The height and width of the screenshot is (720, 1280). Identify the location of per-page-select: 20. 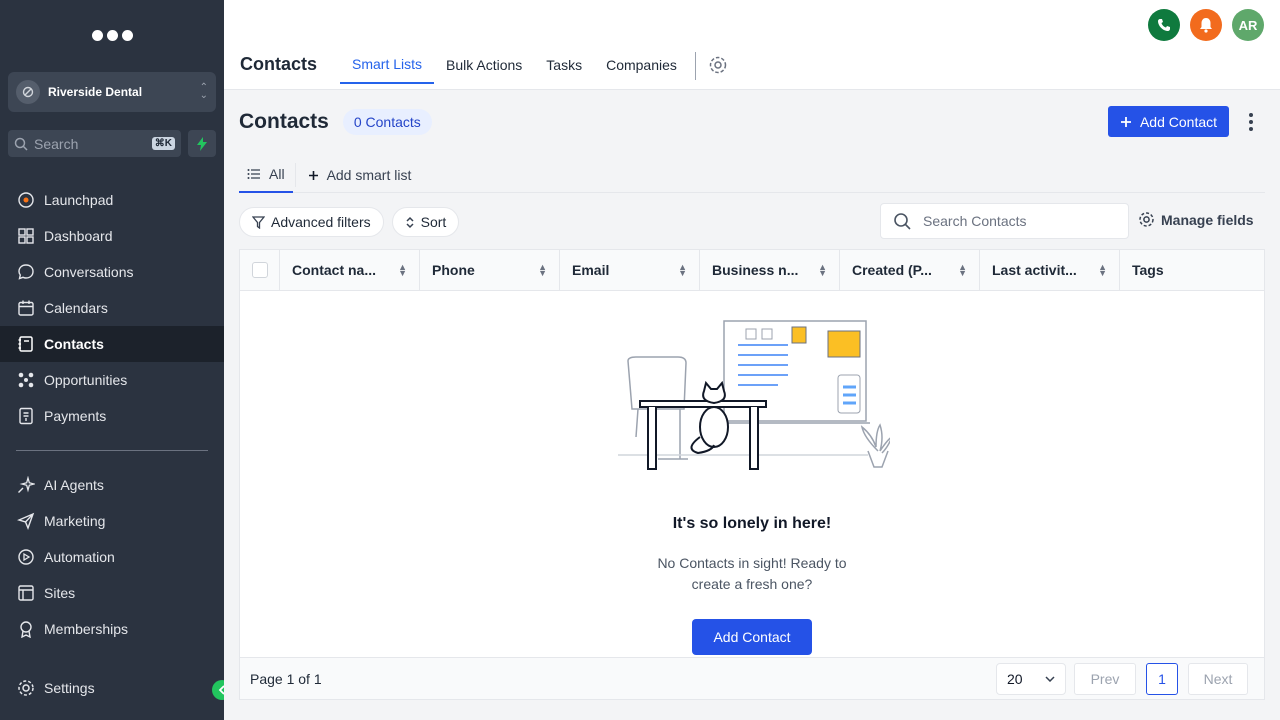
(1031, 678).